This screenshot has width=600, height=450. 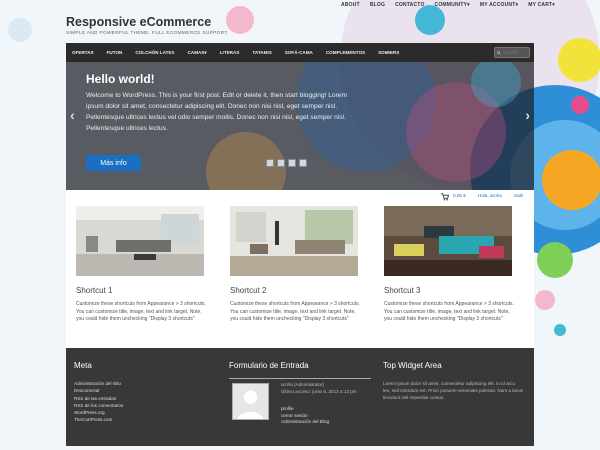 What do you see at coordinates (120, 79) in the screenshot?
I see `slide-title: Hello world!` at bounding box center [120, 79].